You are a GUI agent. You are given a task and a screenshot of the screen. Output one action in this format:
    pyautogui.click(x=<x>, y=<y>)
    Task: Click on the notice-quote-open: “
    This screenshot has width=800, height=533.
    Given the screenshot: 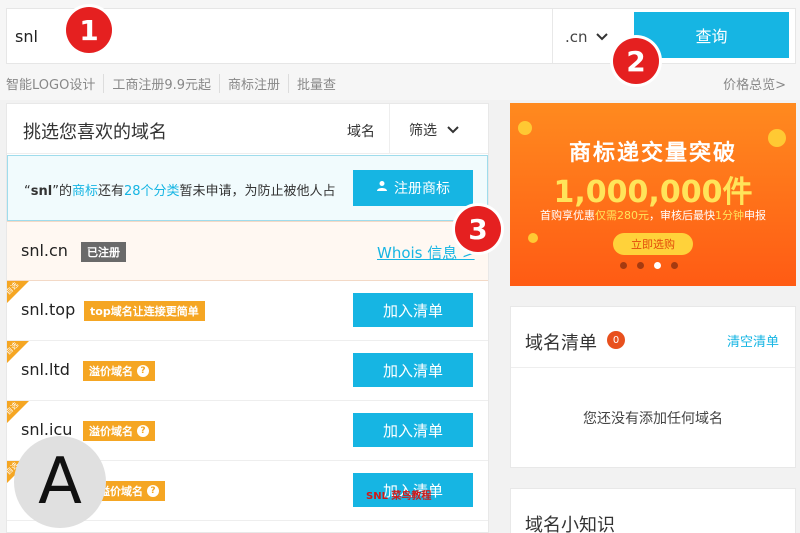 What is the action you would take?
    pyautogui.click(x=27, y=191)
    